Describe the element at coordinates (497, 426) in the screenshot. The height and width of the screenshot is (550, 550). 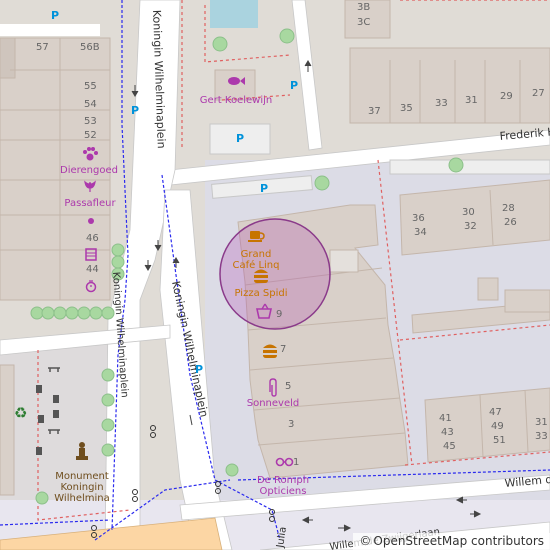
I see `house-number: 49` at that location.